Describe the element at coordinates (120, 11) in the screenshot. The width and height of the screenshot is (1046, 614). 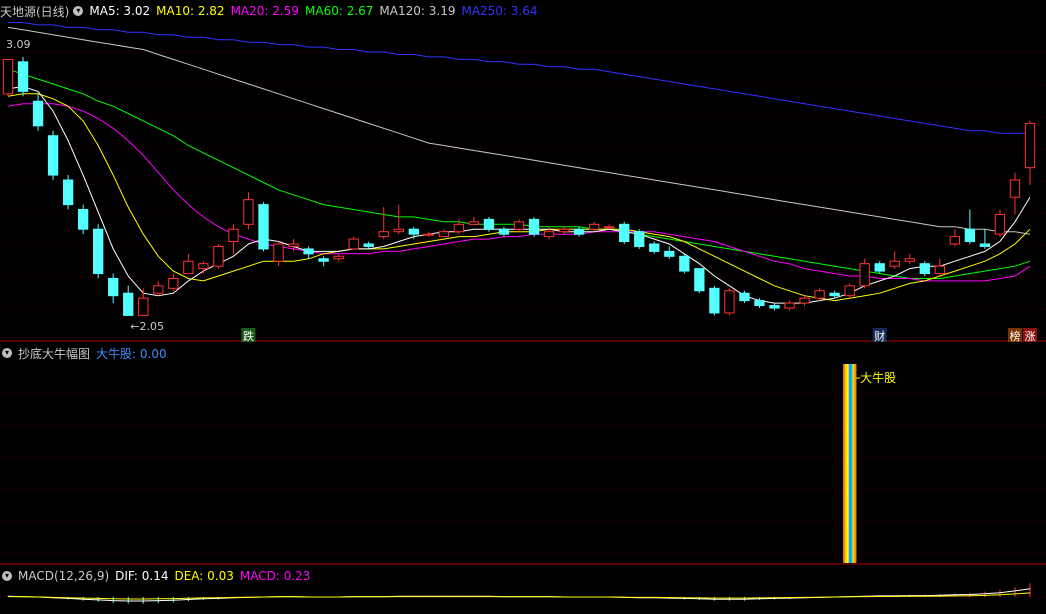
I see `ma-legend-item: MA5: 3.02` at that location.